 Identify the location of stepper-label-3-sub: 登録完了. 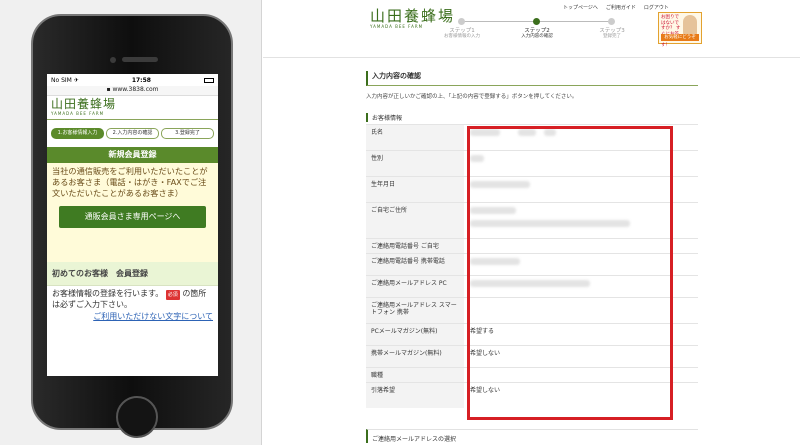
(612, 36).